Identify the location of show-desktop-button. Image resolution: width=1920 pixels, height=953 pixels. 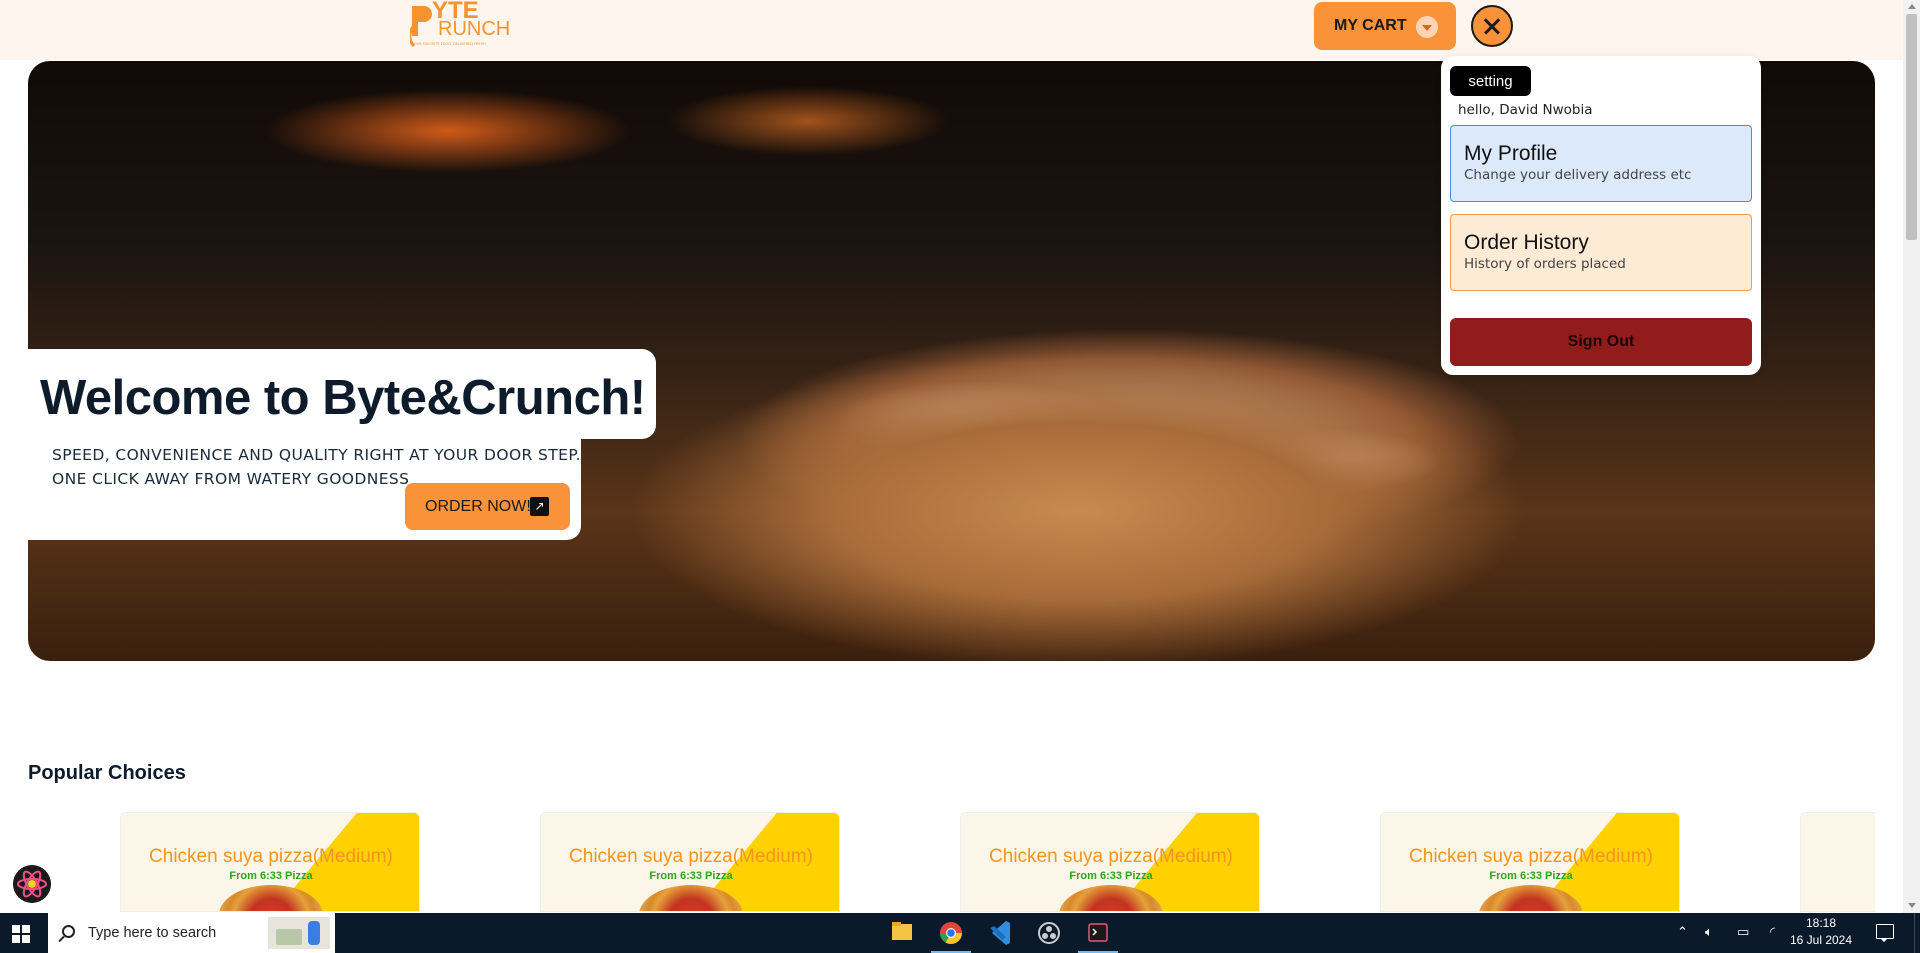
(1917, 933).